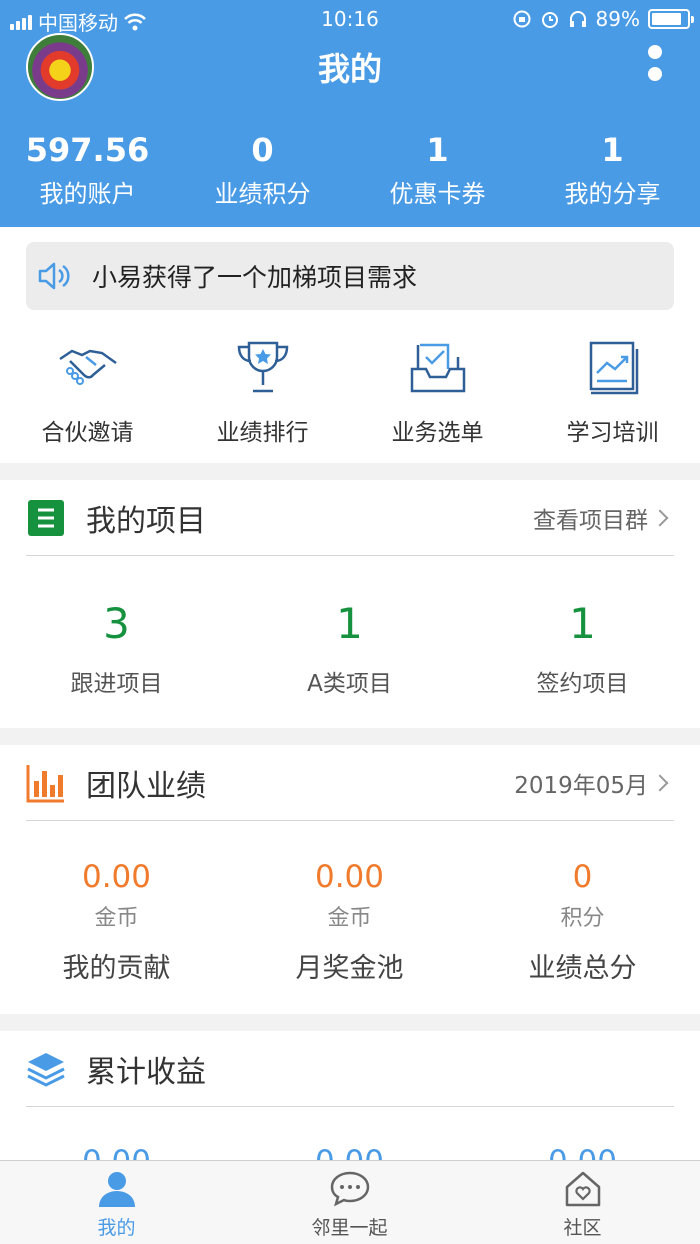 Image resolution: width=700 pixels, height=1244 pixels. What do you see at coordinates (46, 1069) in the screenshot?
I see `layers-icon` at bounding box center [46, 1069].